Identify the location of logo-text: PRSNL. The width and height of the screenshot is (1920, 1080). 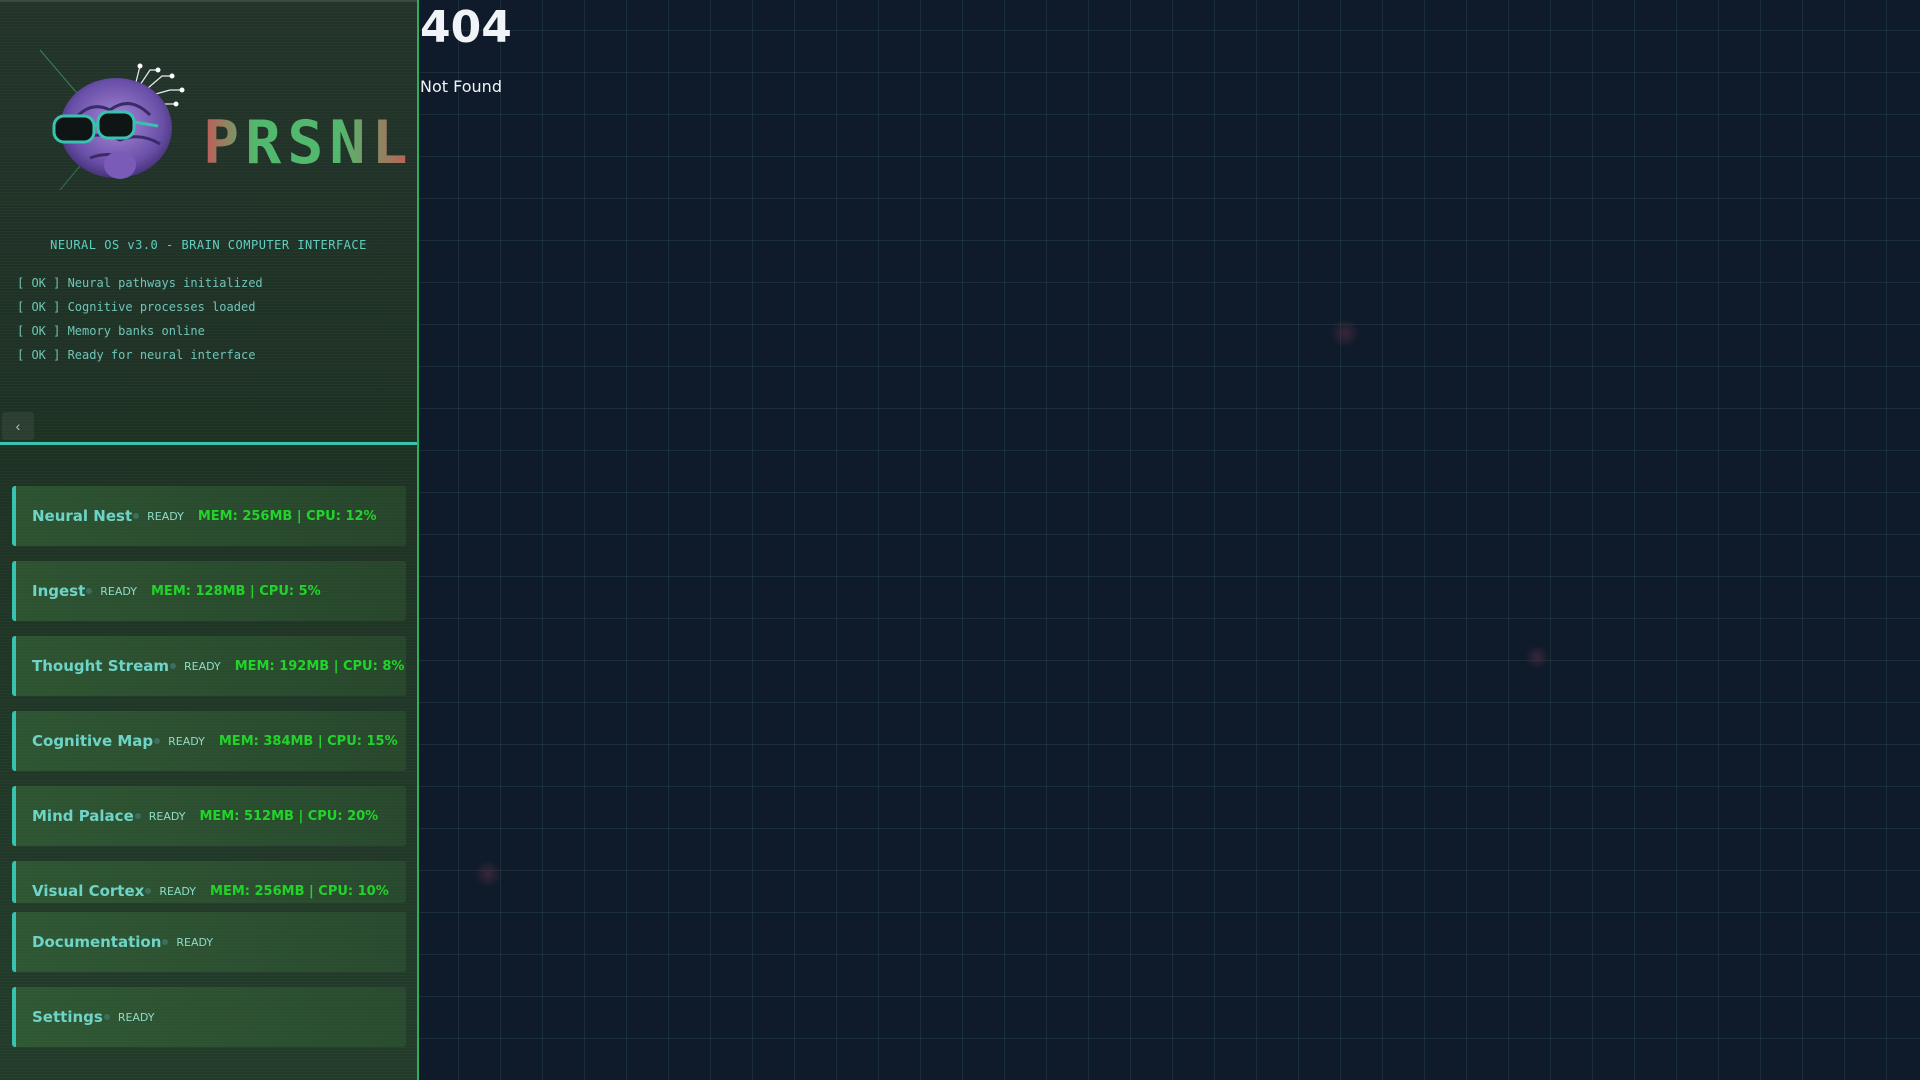
(308, 143).